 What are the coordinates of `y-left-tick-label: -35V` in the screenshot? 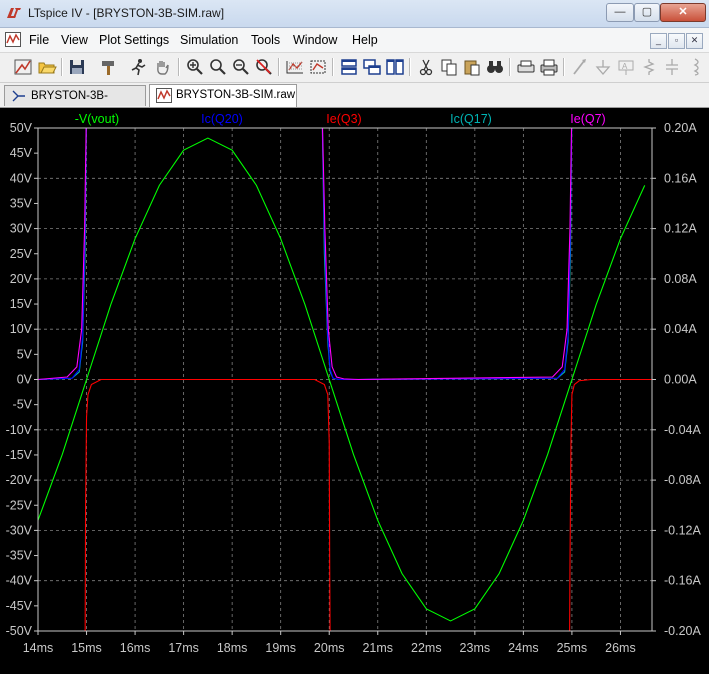 It's located at (19, 556).